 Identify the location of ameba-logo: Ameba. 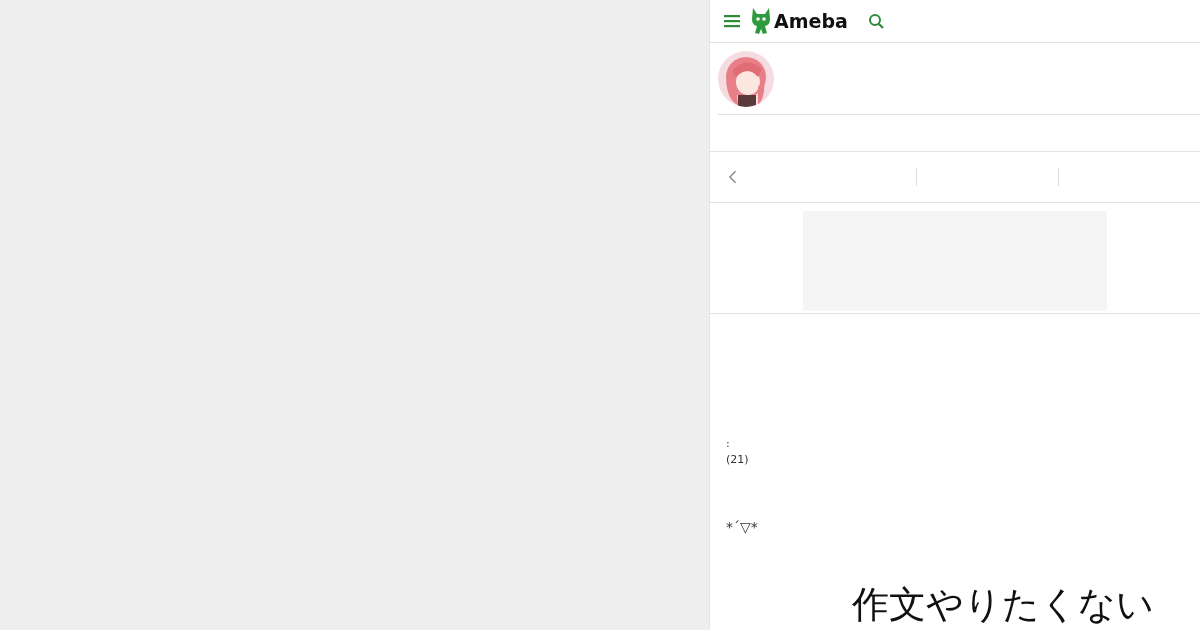
(799, 21).